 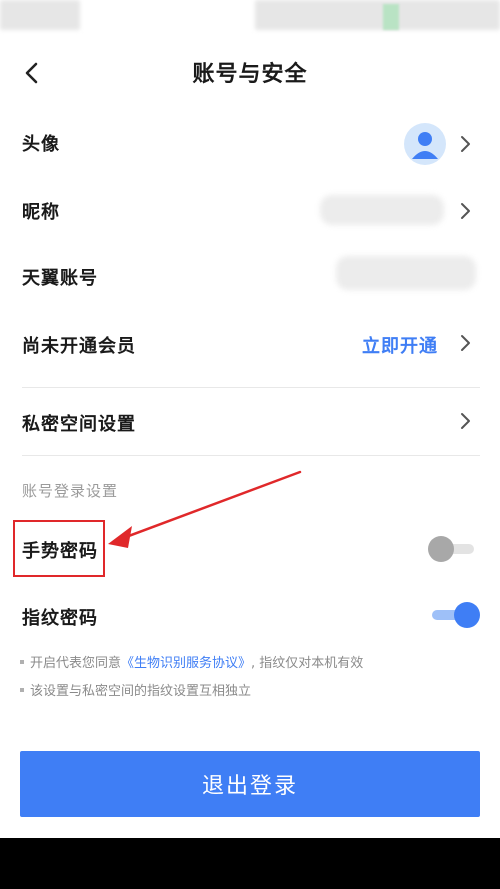 What do you see at coordinates (141, 691) in the screenshot?
I see `note-2-text: 该设置与私密空间的指纹设置互相独立` at bounding box center [141, 691].